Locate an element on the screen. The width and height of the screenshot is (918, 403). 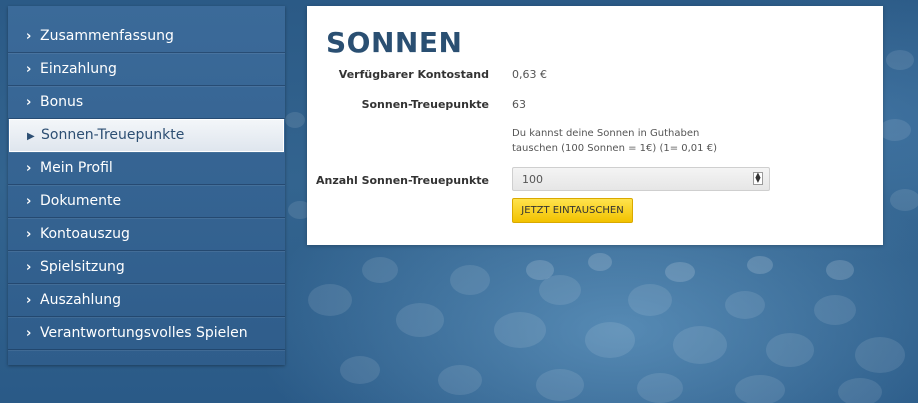
exchange-button: JETZT EINTAUSCHEN is located at coordinates (572, 210).